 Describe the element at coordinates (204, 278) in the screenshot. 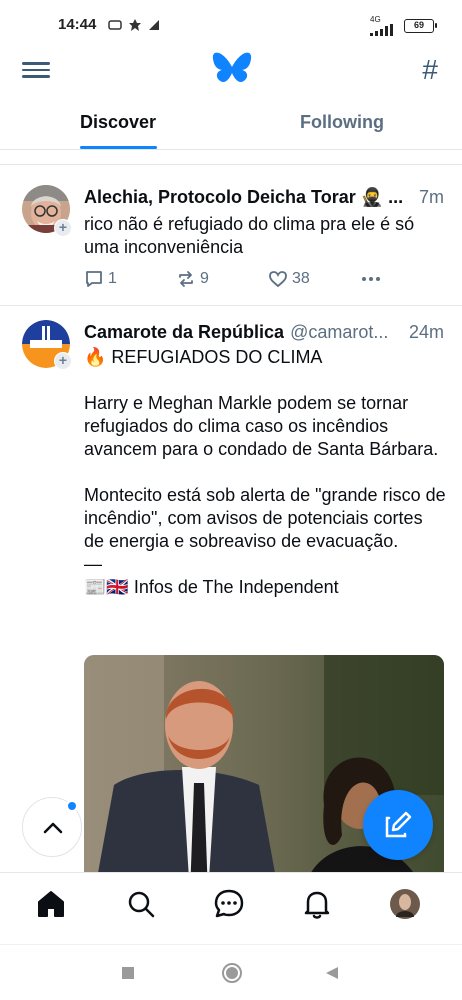

I see `repost-count: 9` at that location.